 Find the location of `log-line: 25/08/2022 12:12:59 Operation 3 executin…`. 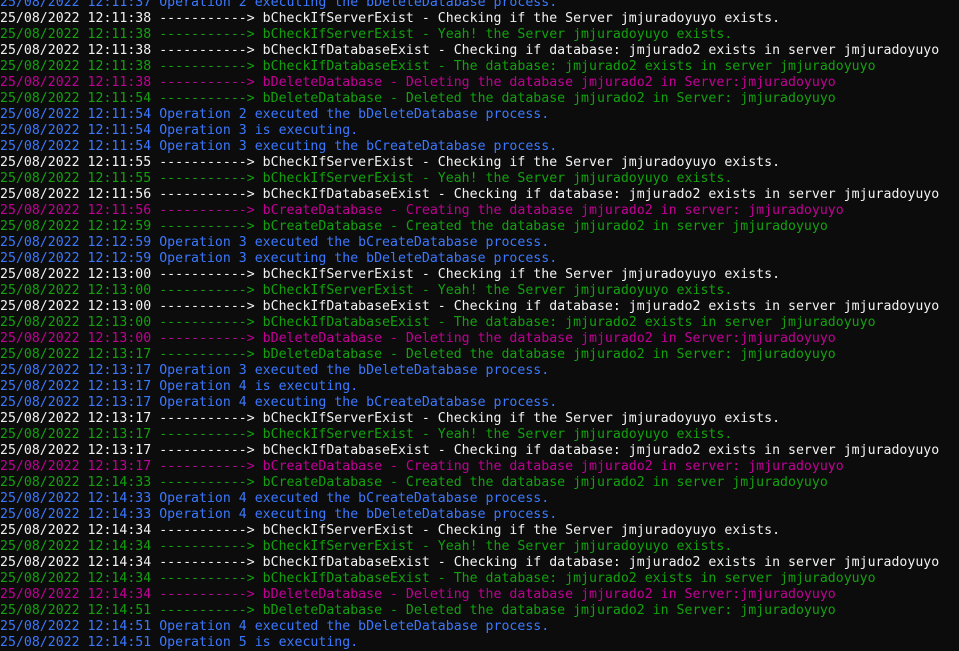

log-line: 25/08/2022 12:12:59 Operation 3 executin… is located at coordinates (279, 258).